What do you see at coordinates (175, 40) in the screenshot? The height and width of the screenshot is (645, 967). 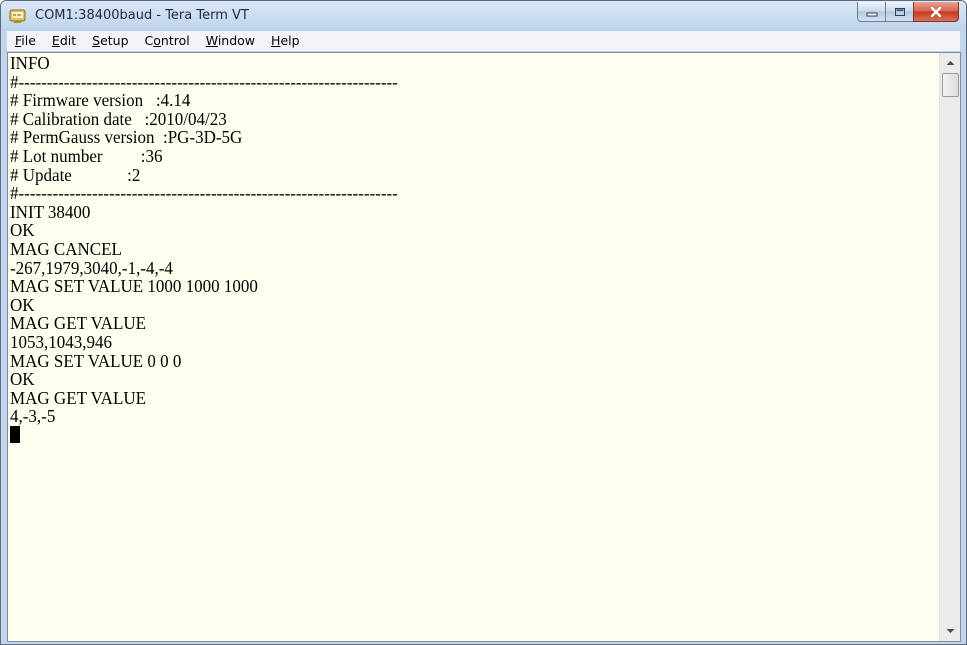 I see `menu-control-label: ntrol` at bounding box center [175, 40].